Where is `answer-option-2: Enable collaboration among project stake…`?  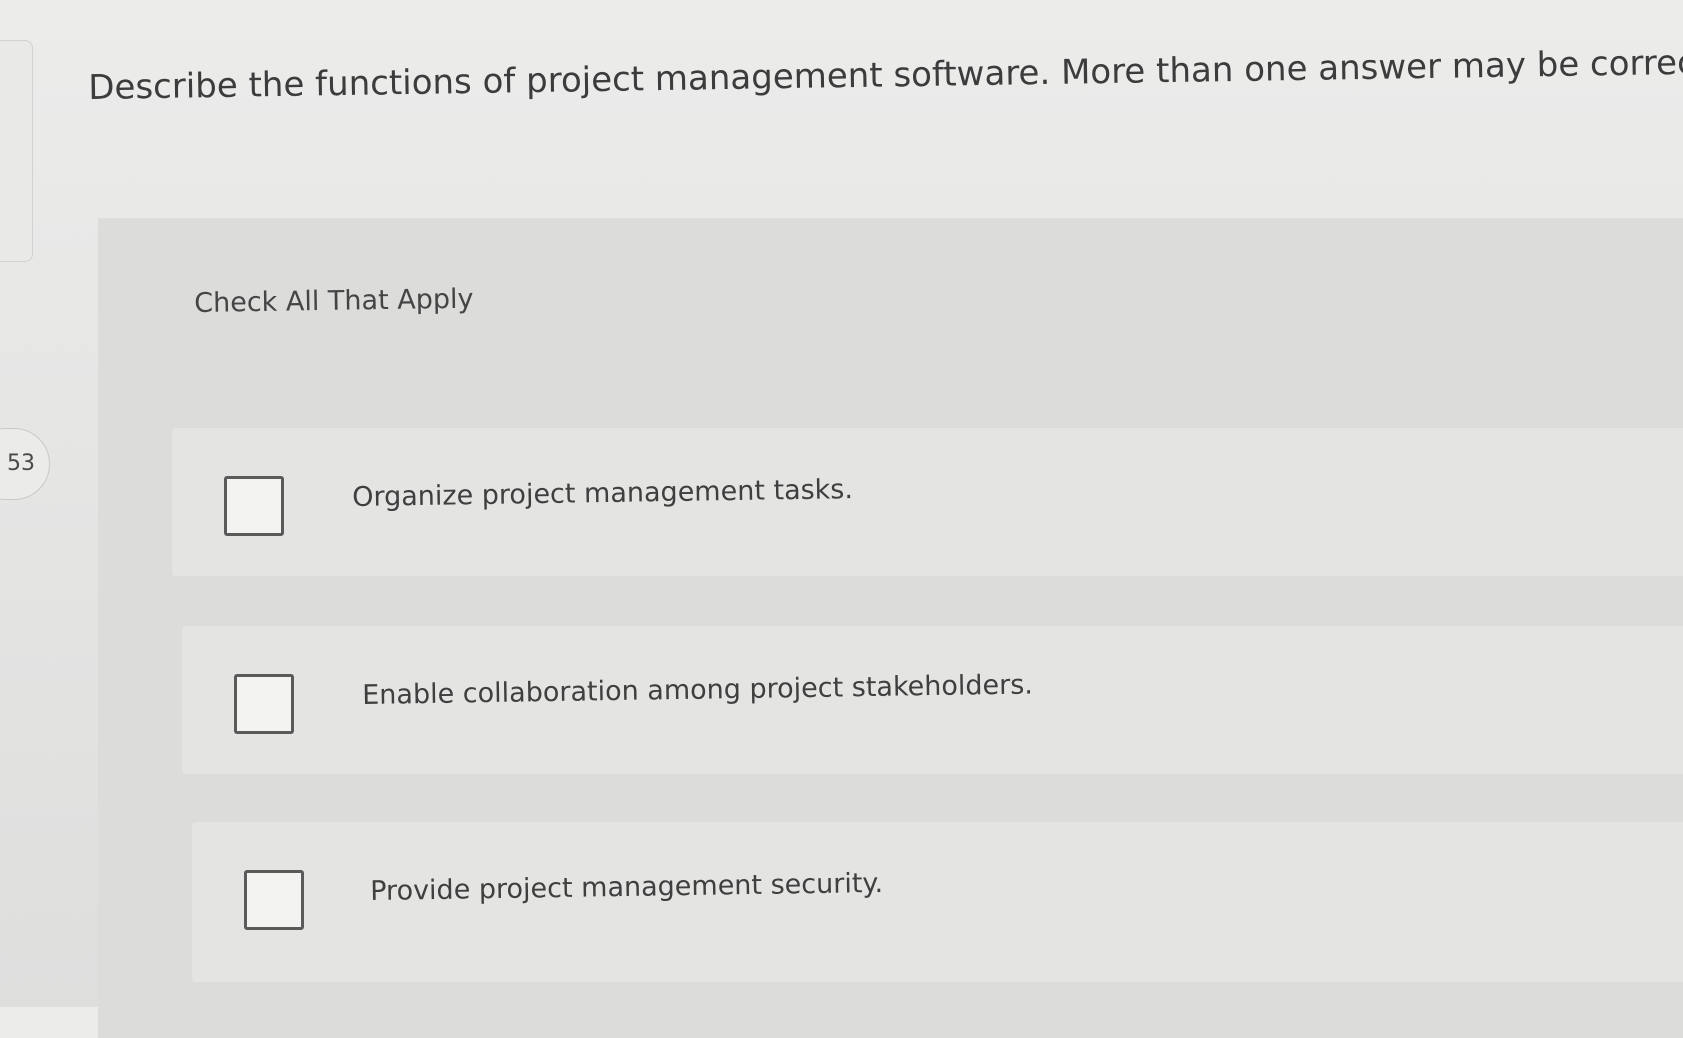
answer-option-2: Enable collaboration among project stake… is located at coordinates (932, 700).